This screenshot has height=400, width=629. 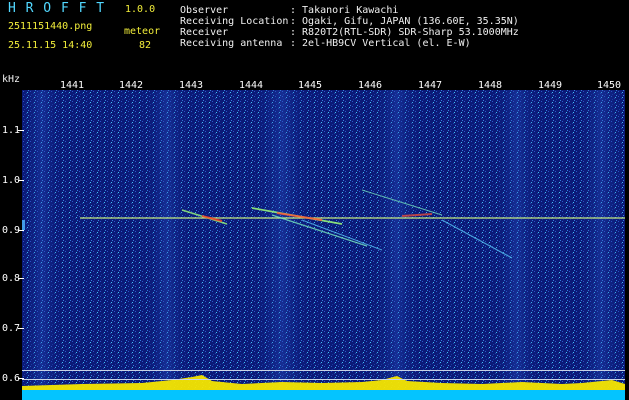 I want to click on meteor-count: 82, so click(x=145, y=45).